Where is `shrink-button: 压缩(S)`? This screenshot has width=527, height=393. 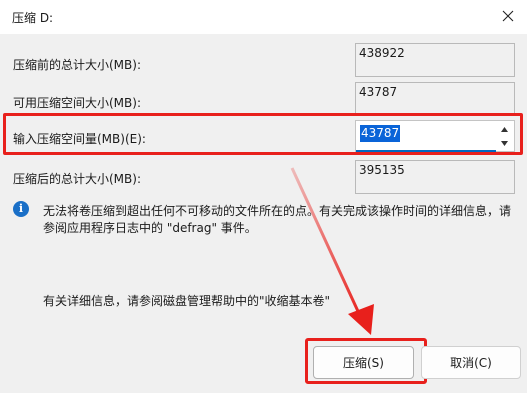
shrink-button: 压缩(S) is located at coordinates (363, 362).